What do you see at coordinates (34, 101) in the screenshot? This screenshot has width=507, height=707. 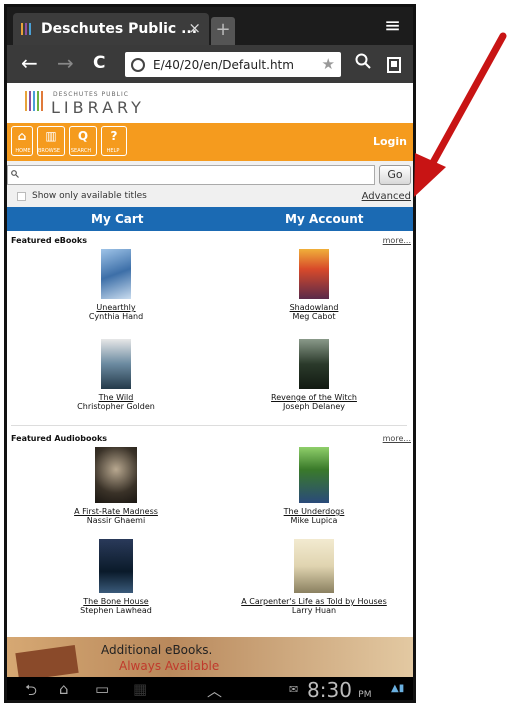 I see `library-logo-icon` at bounding box center [34, 101].